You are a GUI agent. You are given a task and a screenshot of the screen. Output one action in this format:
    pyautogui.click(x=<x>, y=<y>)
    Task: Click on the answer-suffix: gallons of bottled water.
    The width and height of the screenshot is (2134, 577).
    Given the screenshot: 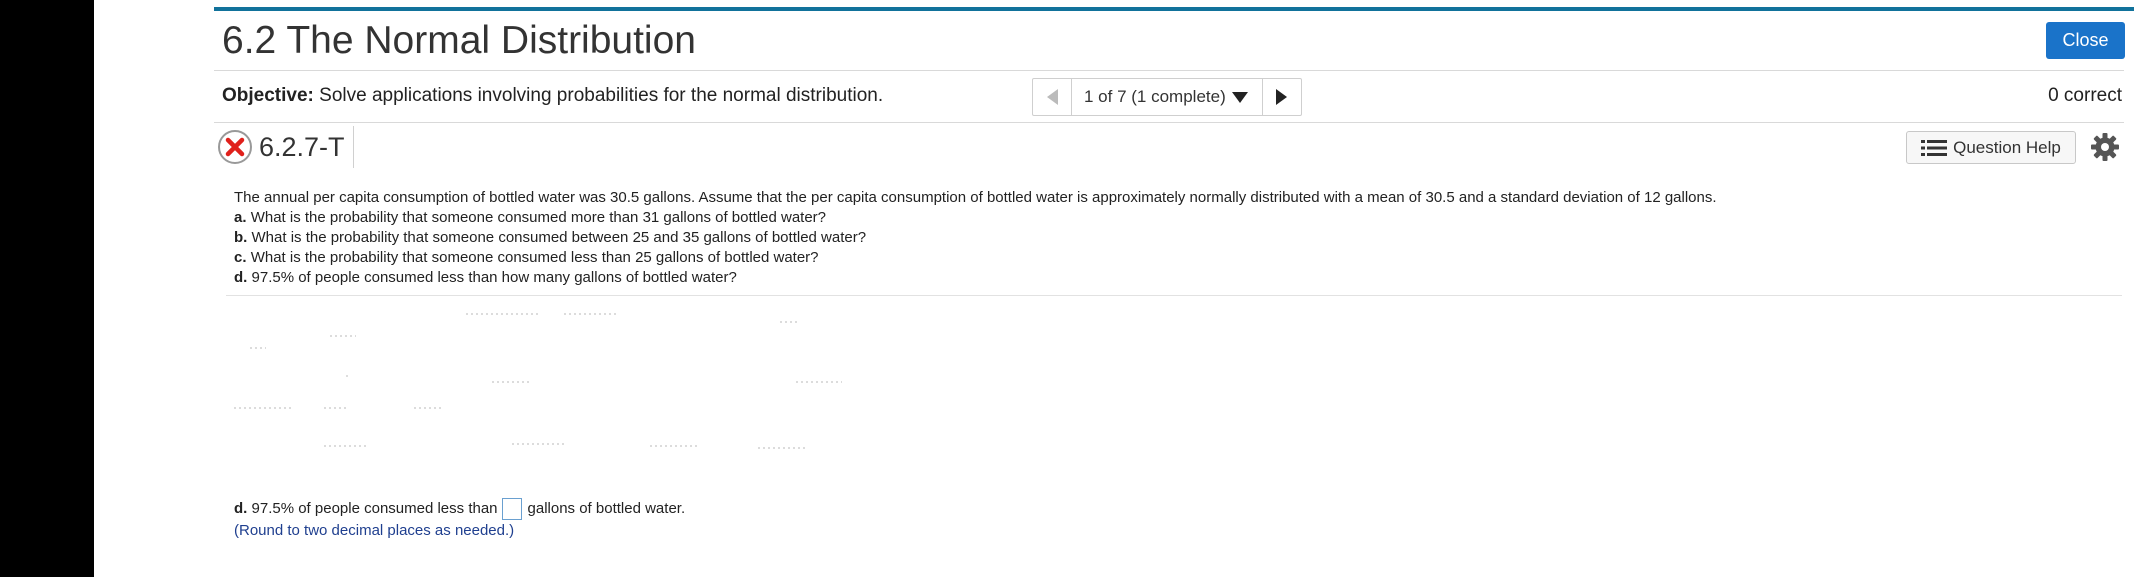 What is the action you would take?
    pyautogui.click(x=606, y=508)
    